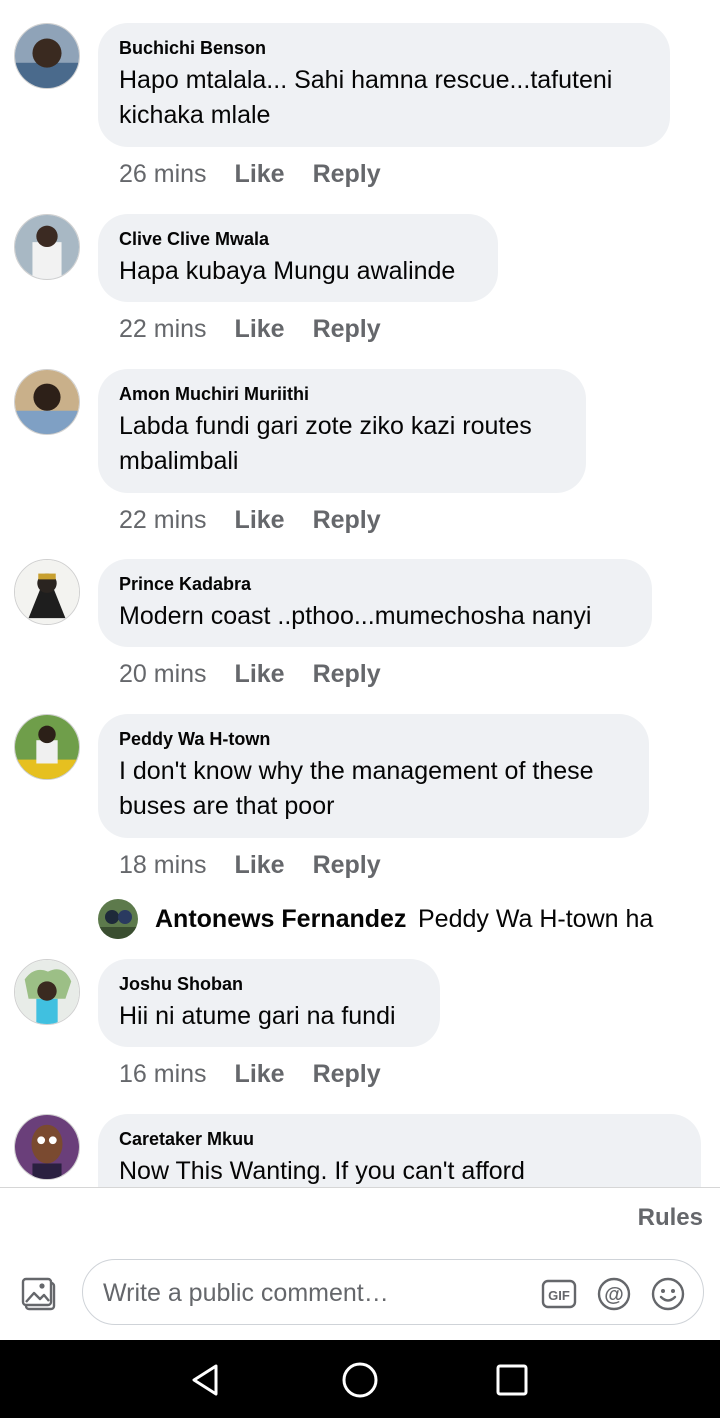 The width and height of the screenshot is (720, 1418). What do you see at coordinates (355, 616) in the screenshot?
I see `comment-text: Modern coast ..pthoo...mumechosha nanyi` at bounding box center [355, 616].